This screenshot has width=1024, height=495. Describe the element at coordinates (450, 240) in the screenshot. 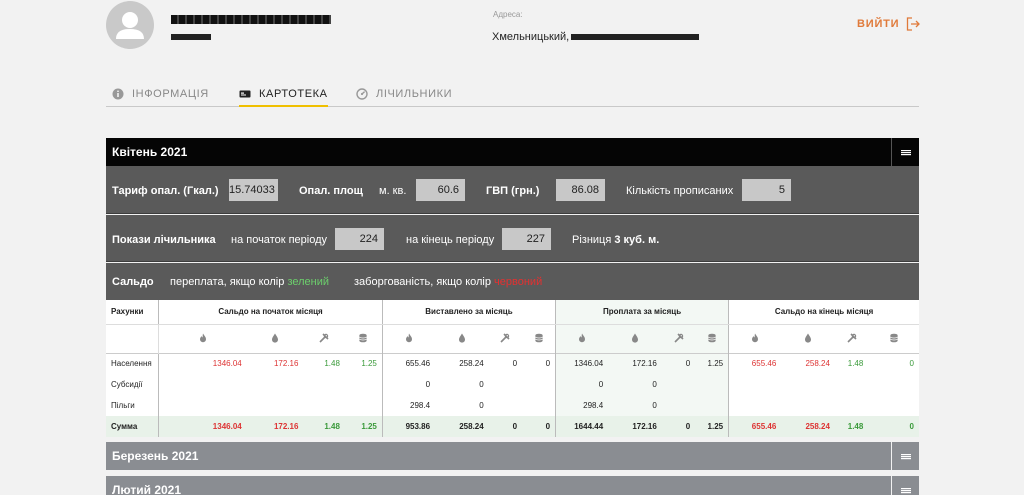

I see `meter-end-label: на кінець періоду` at that location.